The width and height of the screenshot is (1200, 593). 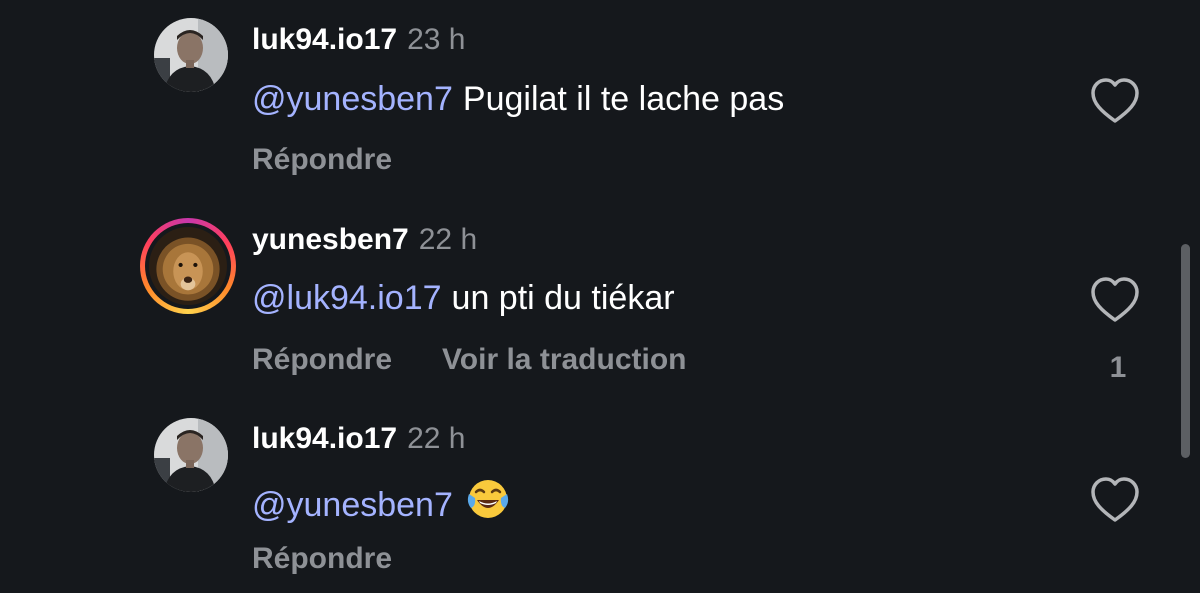 I want to click on lion-icon, so click(x=188, y=266).